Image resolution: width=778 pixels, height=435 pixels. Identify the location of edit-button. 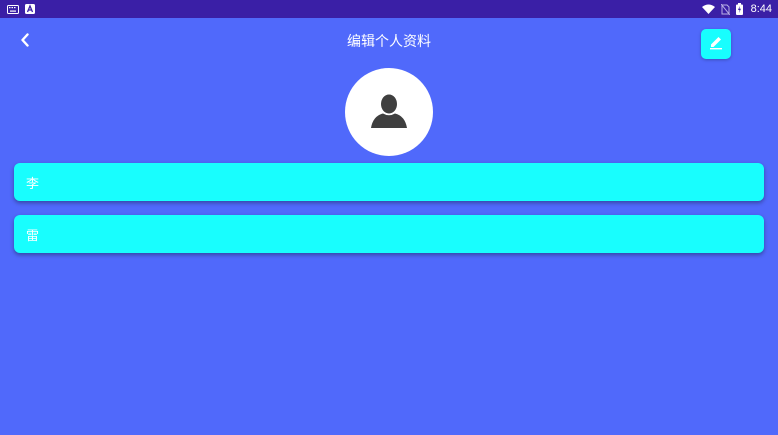
(716, 44).